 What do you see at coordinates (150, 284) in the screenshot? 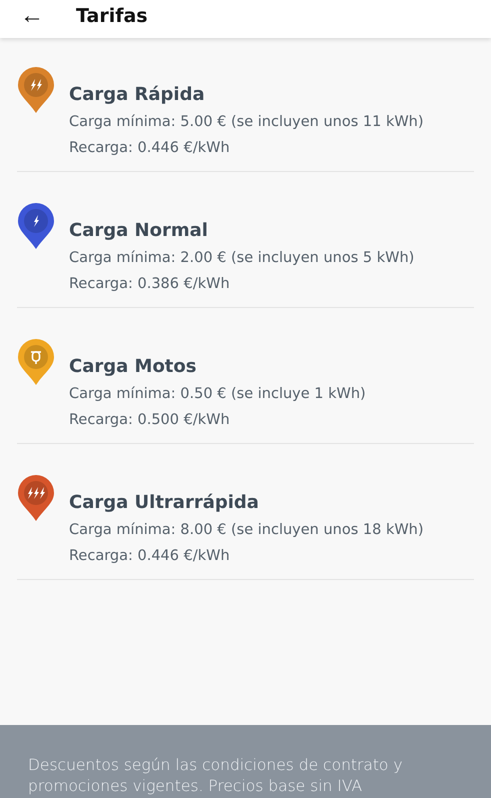
I see `recharge-price: Recarga: 0.386 €/kWh` at bounding box center [150, 284].